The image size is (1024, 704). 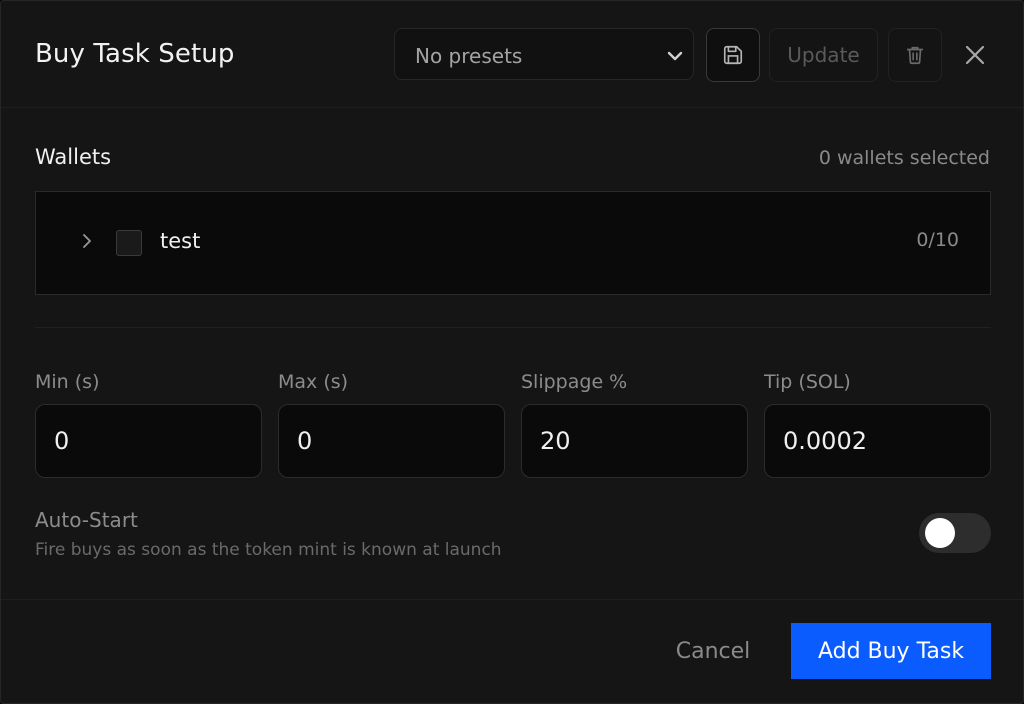 I want to click on close-icon, so click(x=975, y=55).